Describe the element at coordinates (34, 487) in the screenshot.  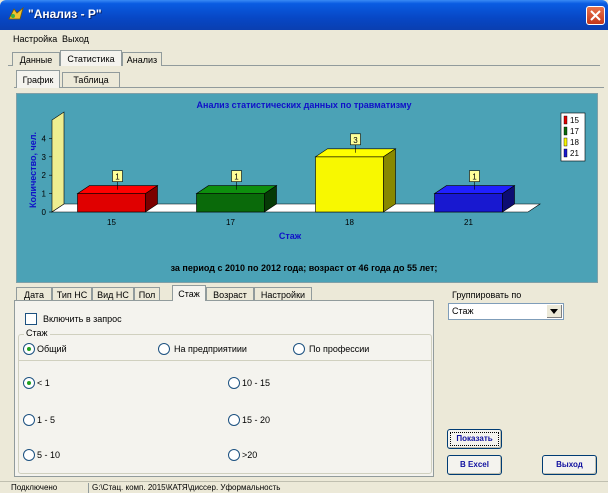
I see `status-connection: Подключено` at that location.